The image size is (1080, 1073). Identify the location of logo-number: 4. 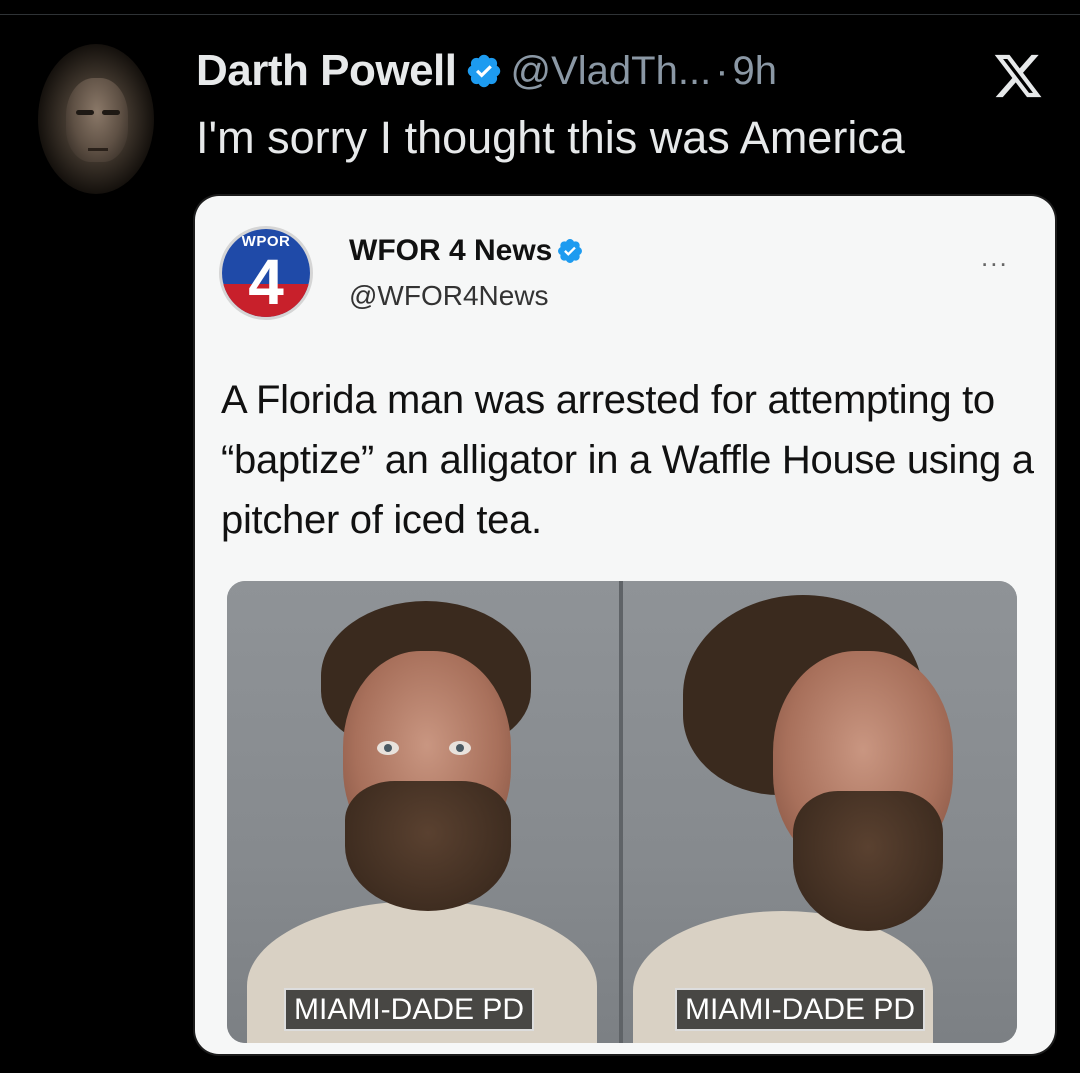
(266, 282).